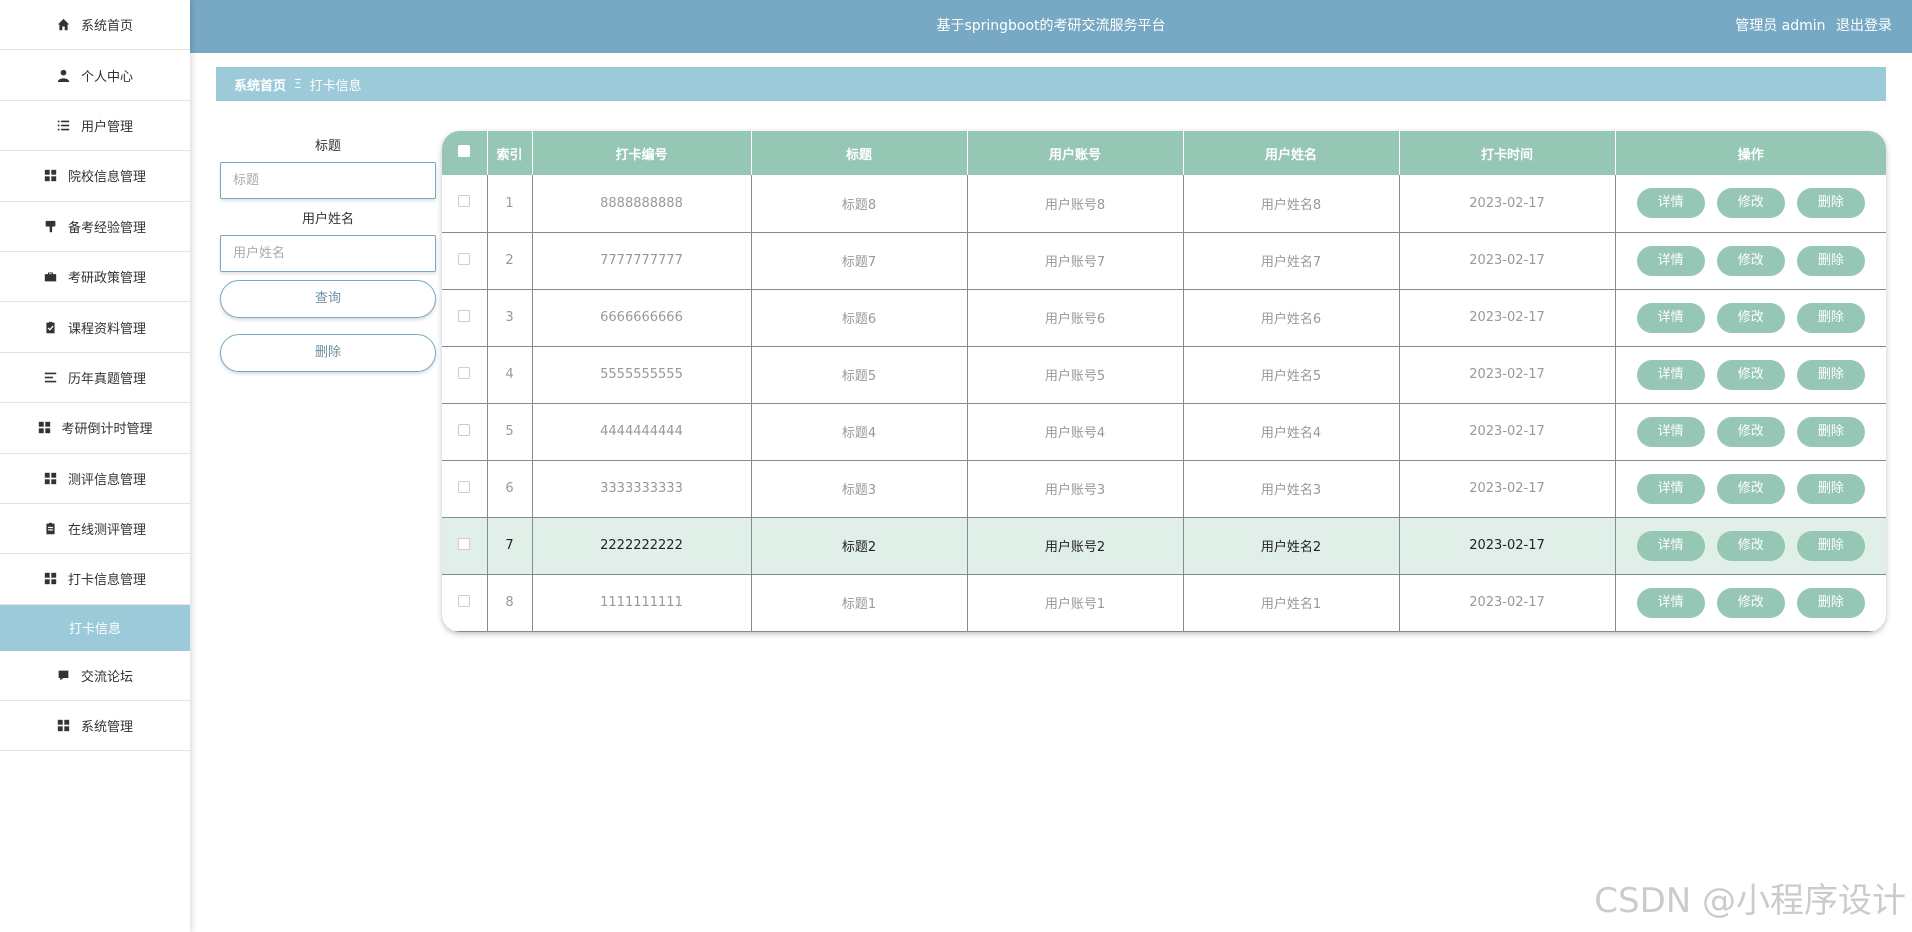  I want to click on sidebar-item-assessment: 测评信息管理, so click(95, 479).